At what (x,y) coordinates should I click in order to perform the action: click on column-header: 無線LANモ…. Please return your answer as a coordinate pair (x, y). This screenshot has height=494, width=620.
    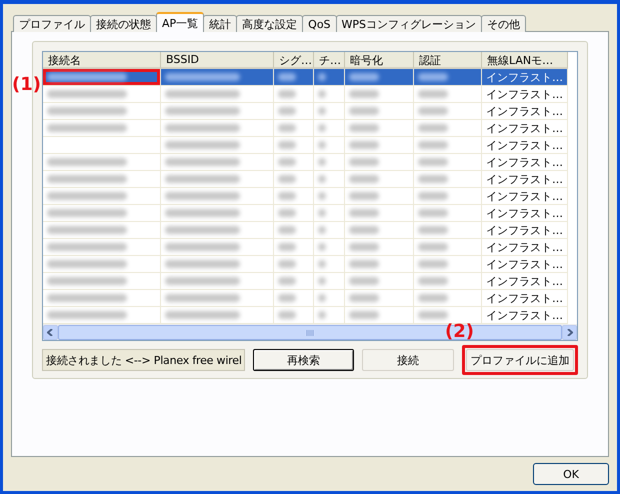
    Looking at the image, I should click on (525, 60).